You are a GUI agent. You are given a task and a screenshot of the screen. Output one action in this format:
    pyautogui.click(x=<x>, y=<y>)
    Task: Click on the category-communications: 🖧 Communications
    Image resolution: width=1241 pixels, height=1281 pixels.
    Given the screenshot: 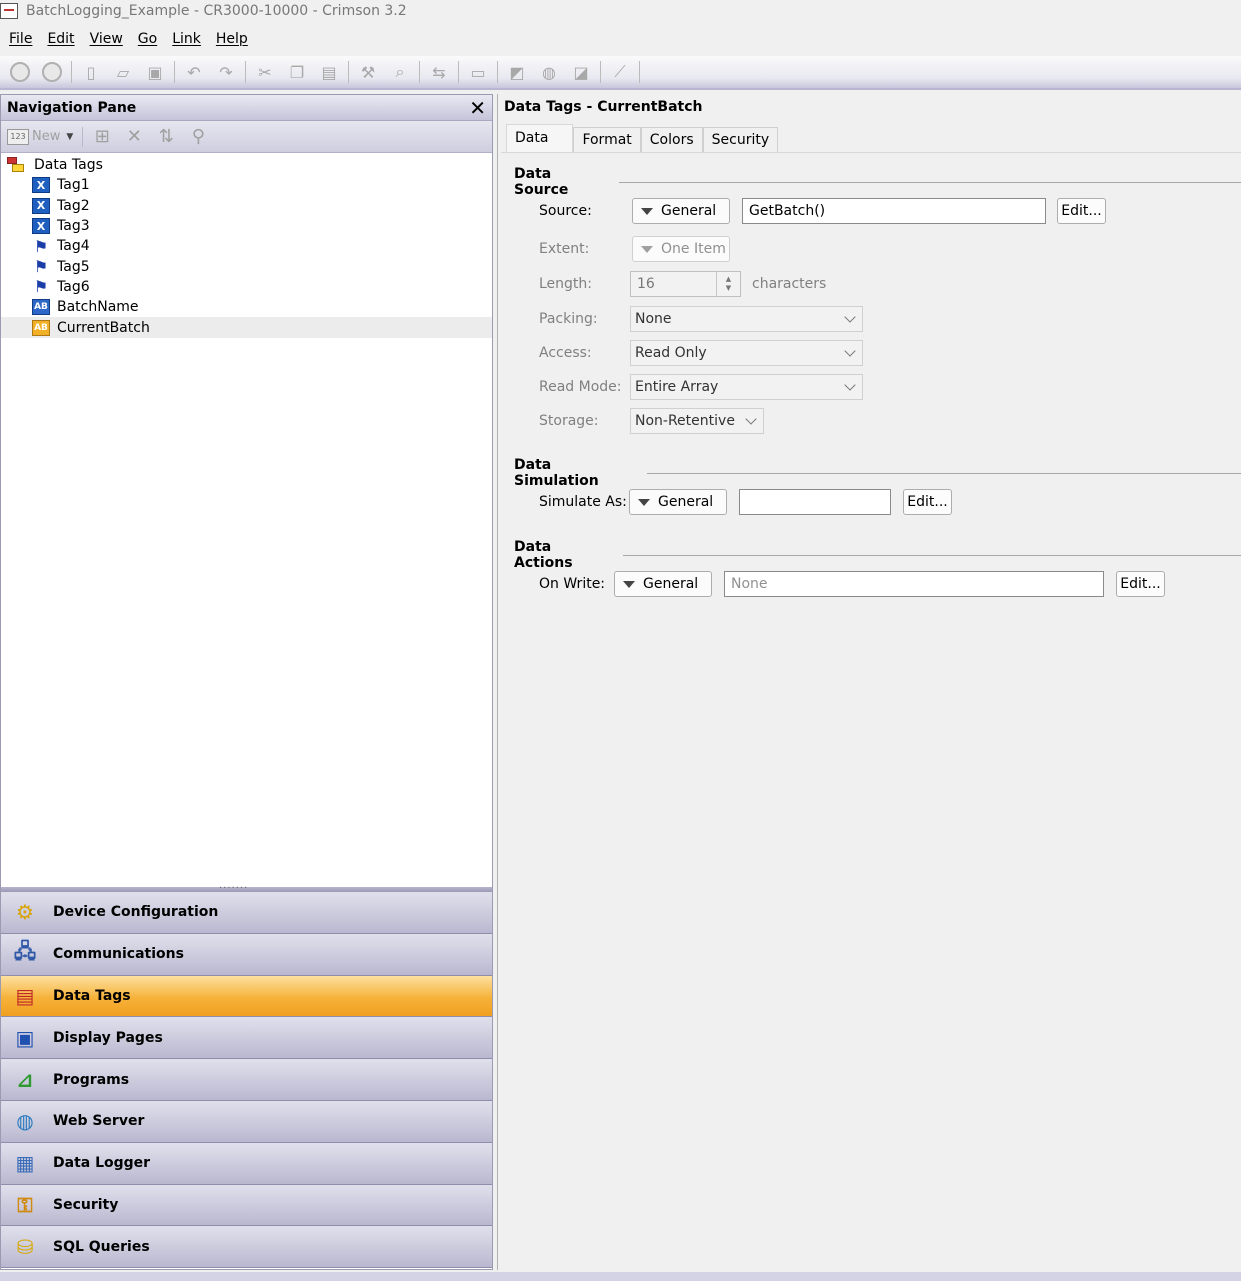 What is the action you would take?
    pyautogui.click(x=246, y=954)
    